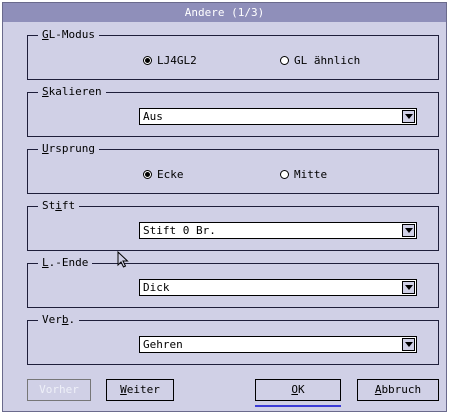  What do you see at coordinates (65, 263) in the screenshot?
I see `line-end-legend: L.-Ende` at bounding box center [65, 263].